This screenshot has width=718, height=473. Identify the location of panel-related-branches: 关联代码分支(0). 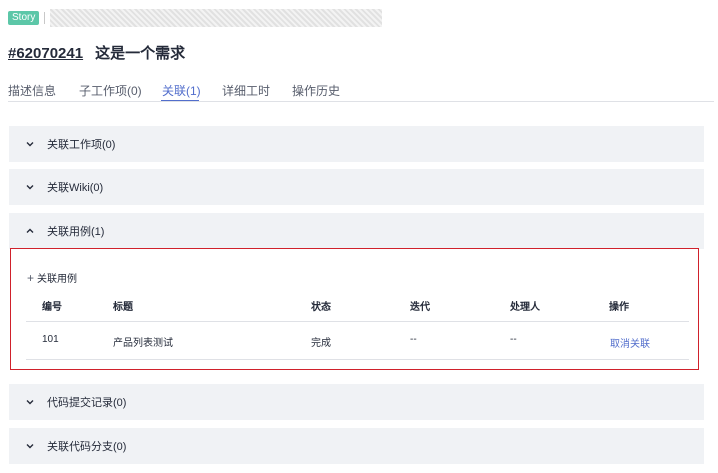
(356, 446).